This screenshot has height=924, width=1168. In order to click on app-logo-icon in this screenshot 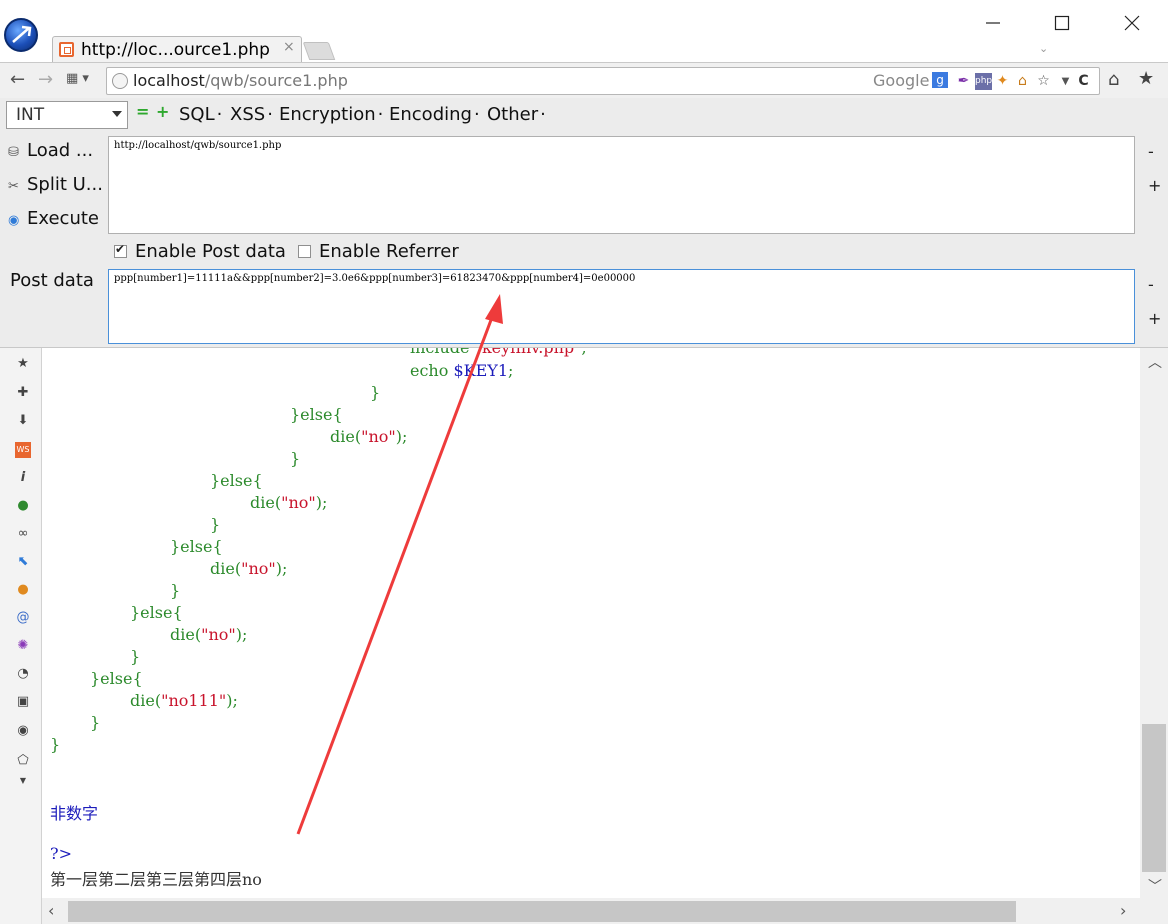, I will do `click(21, 35)`.